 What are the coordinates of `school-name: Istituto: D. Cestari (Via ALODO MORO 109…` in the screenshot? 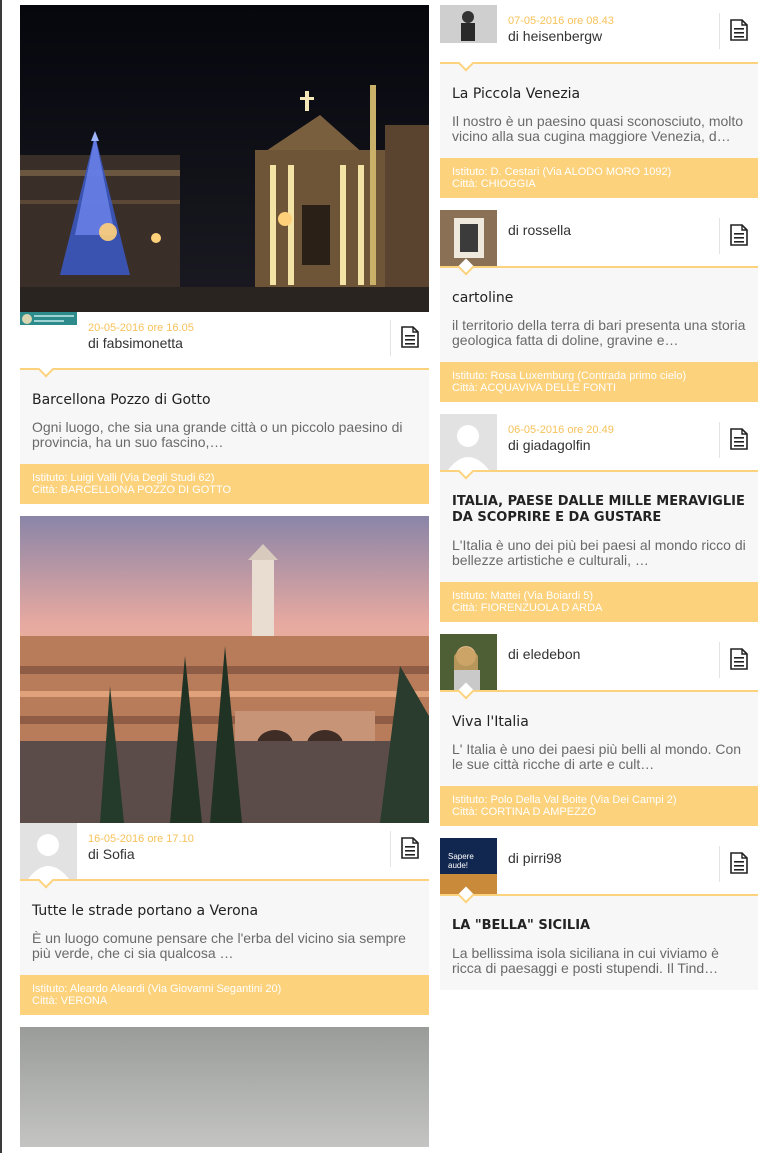 It's located at (562, 172).